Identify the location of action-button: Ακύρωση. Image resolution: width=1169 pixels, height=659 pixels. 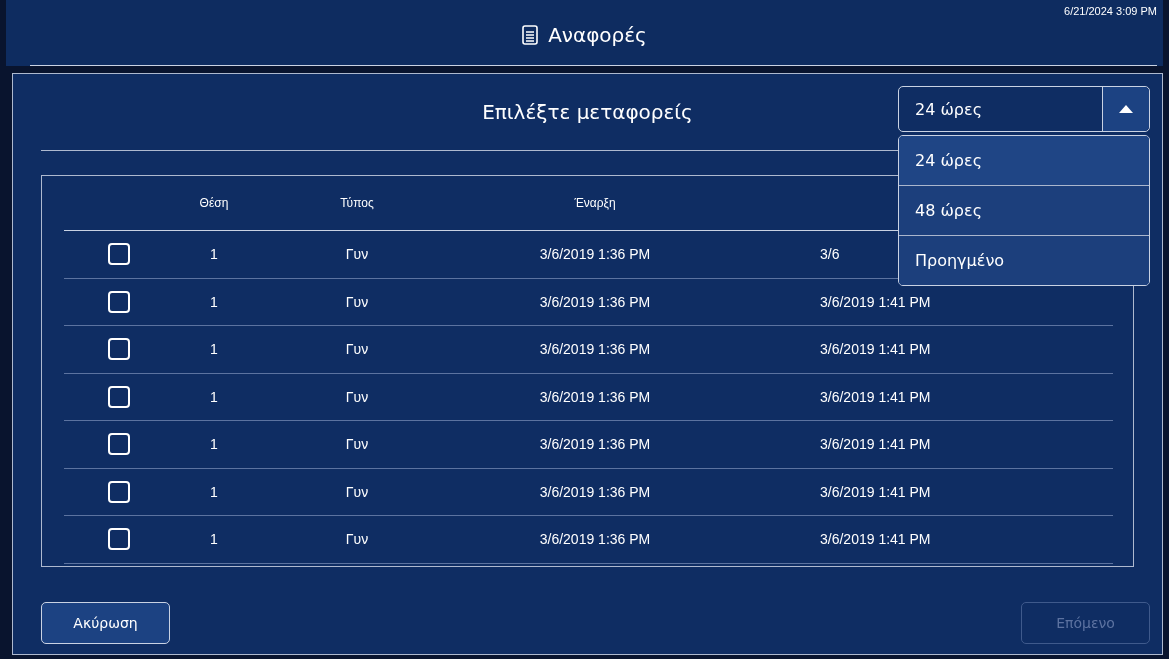
(105, 623).